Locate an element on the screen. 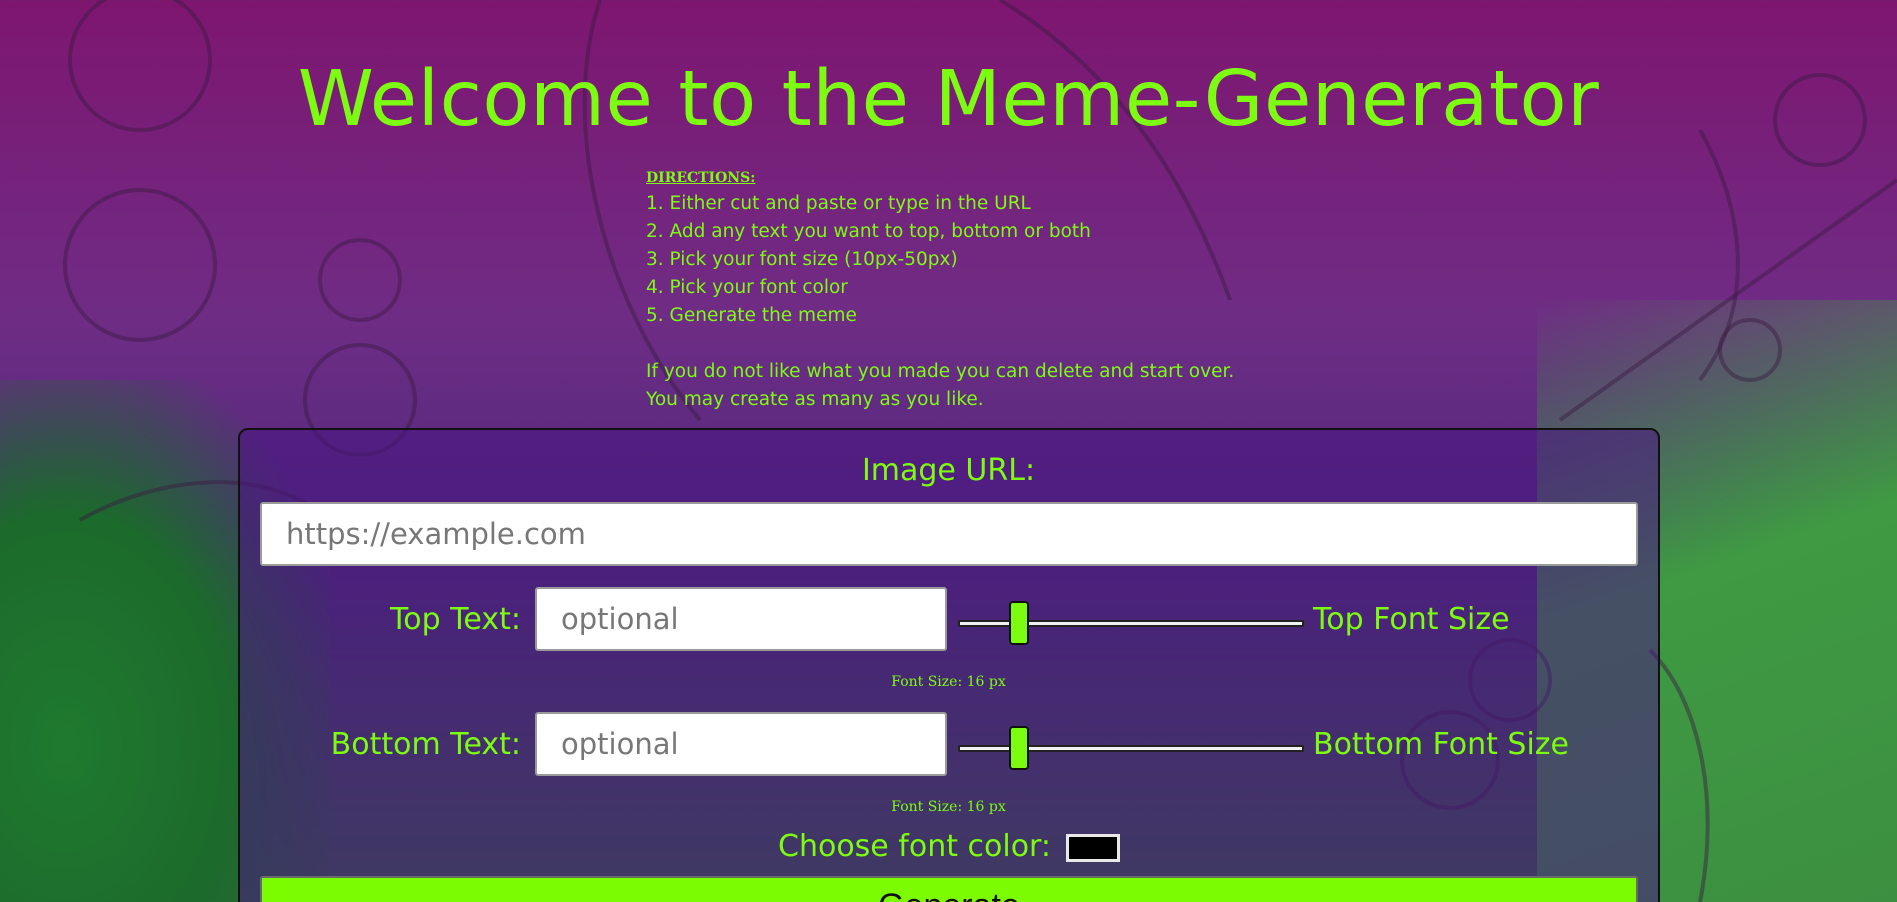 The width and height of the screenshot is (1897, 902). bottom-font-size-label: Bottom Font Size is located at coordinates (1441, 744).